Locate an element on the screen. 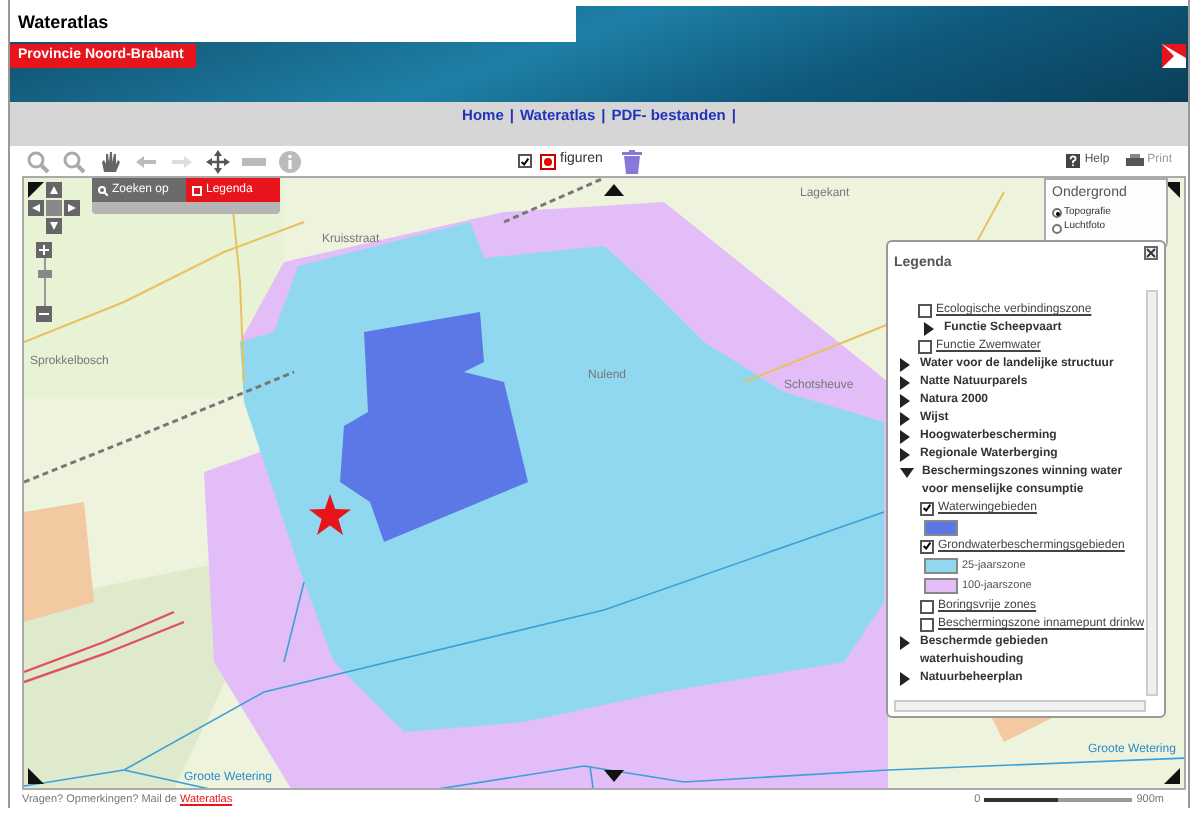 The height and width of the screenshot is (830, 1198). logo-icon is located at coordinates (1174, 56).